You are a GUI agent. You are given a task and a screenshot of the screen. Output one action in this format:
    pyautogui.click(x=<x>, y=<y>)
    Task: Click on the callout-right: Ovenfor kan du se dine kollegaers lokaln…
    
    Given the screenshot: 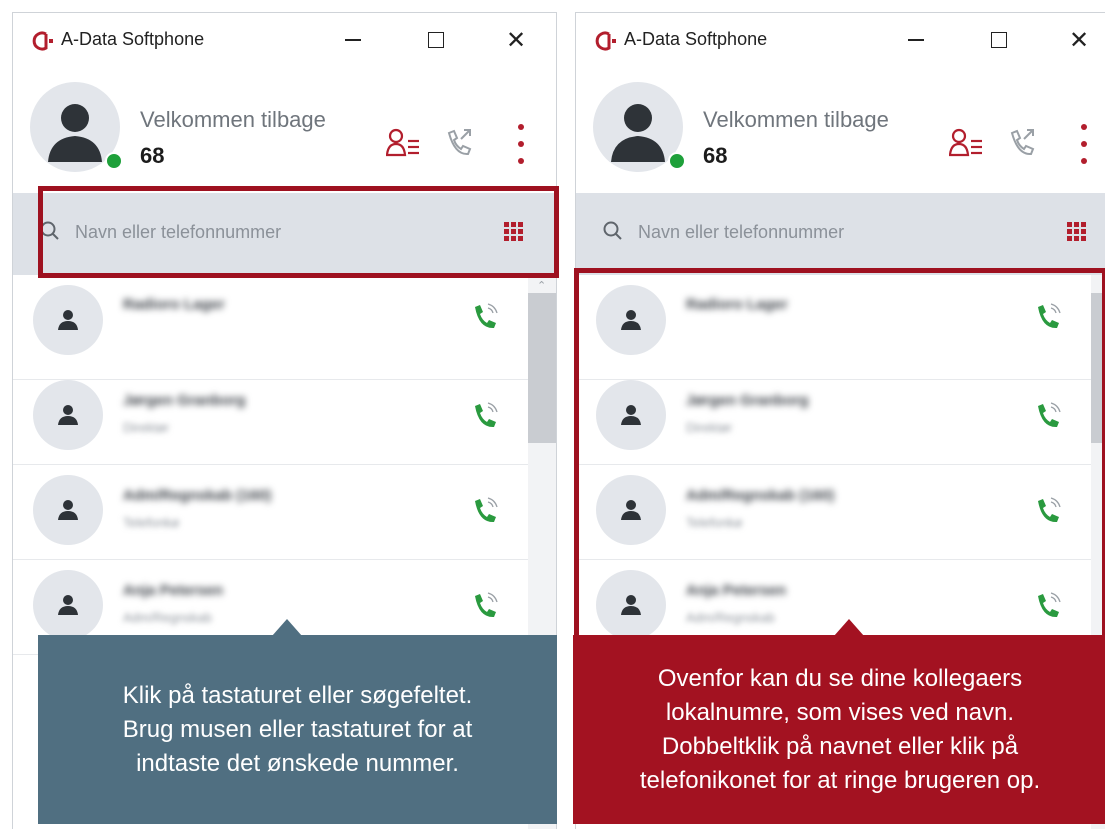 What is the action you would take?
    pyautogui.click(x=839, y=729)
    